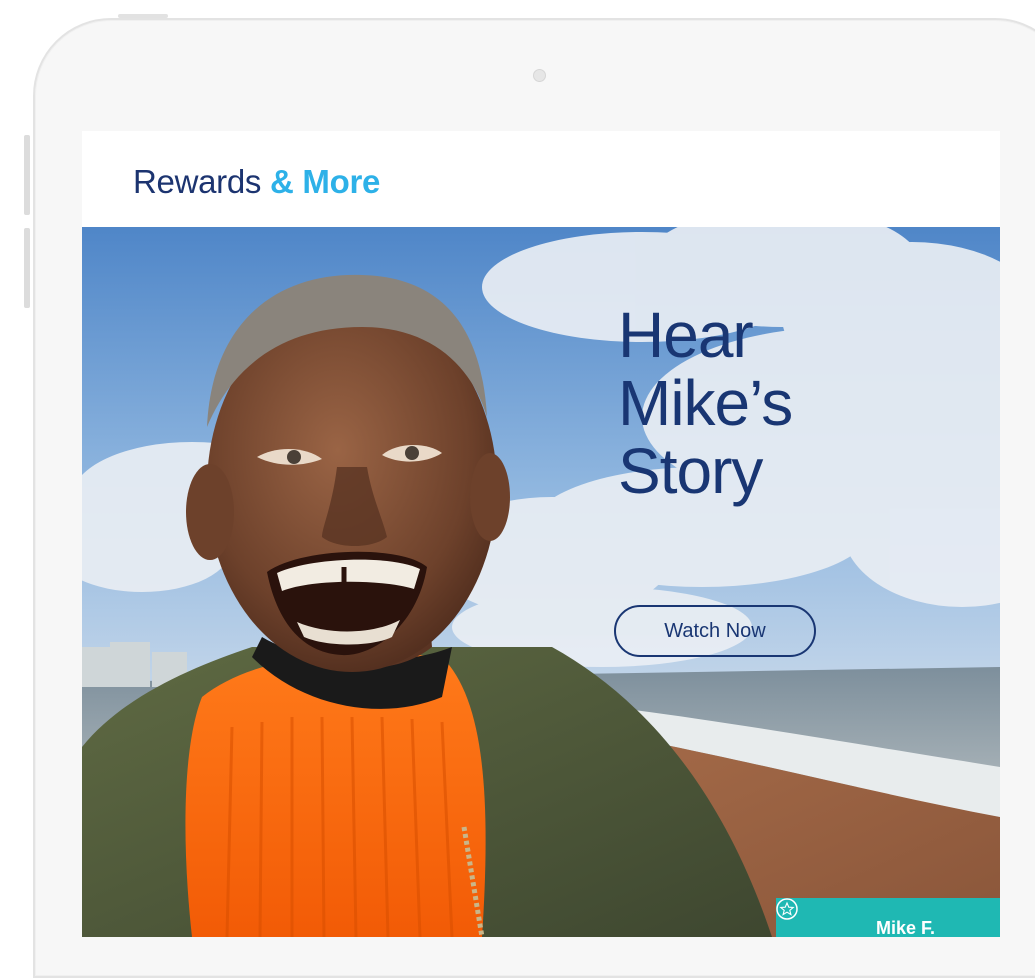  I want to click on brand-logo: Rewards & More, so click(256, 182).